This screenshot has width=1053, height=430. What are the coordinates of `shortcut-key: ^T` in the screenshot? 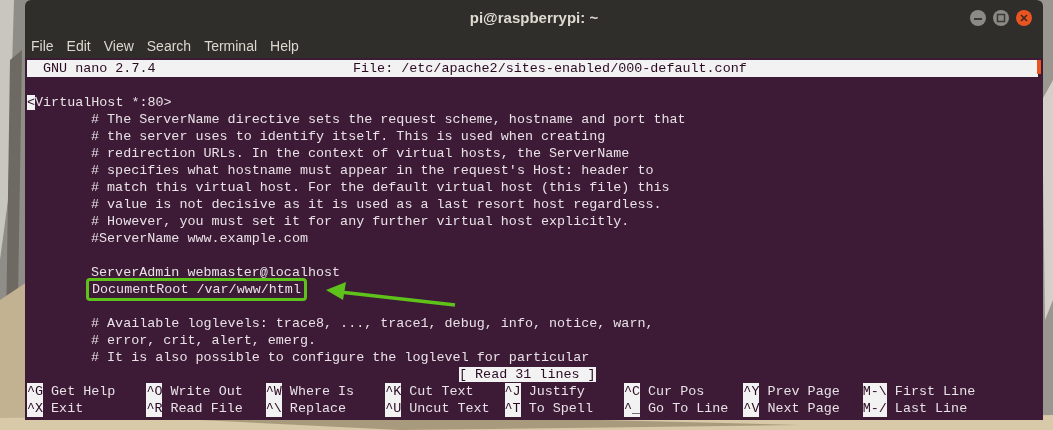 It's located at (512, 408).